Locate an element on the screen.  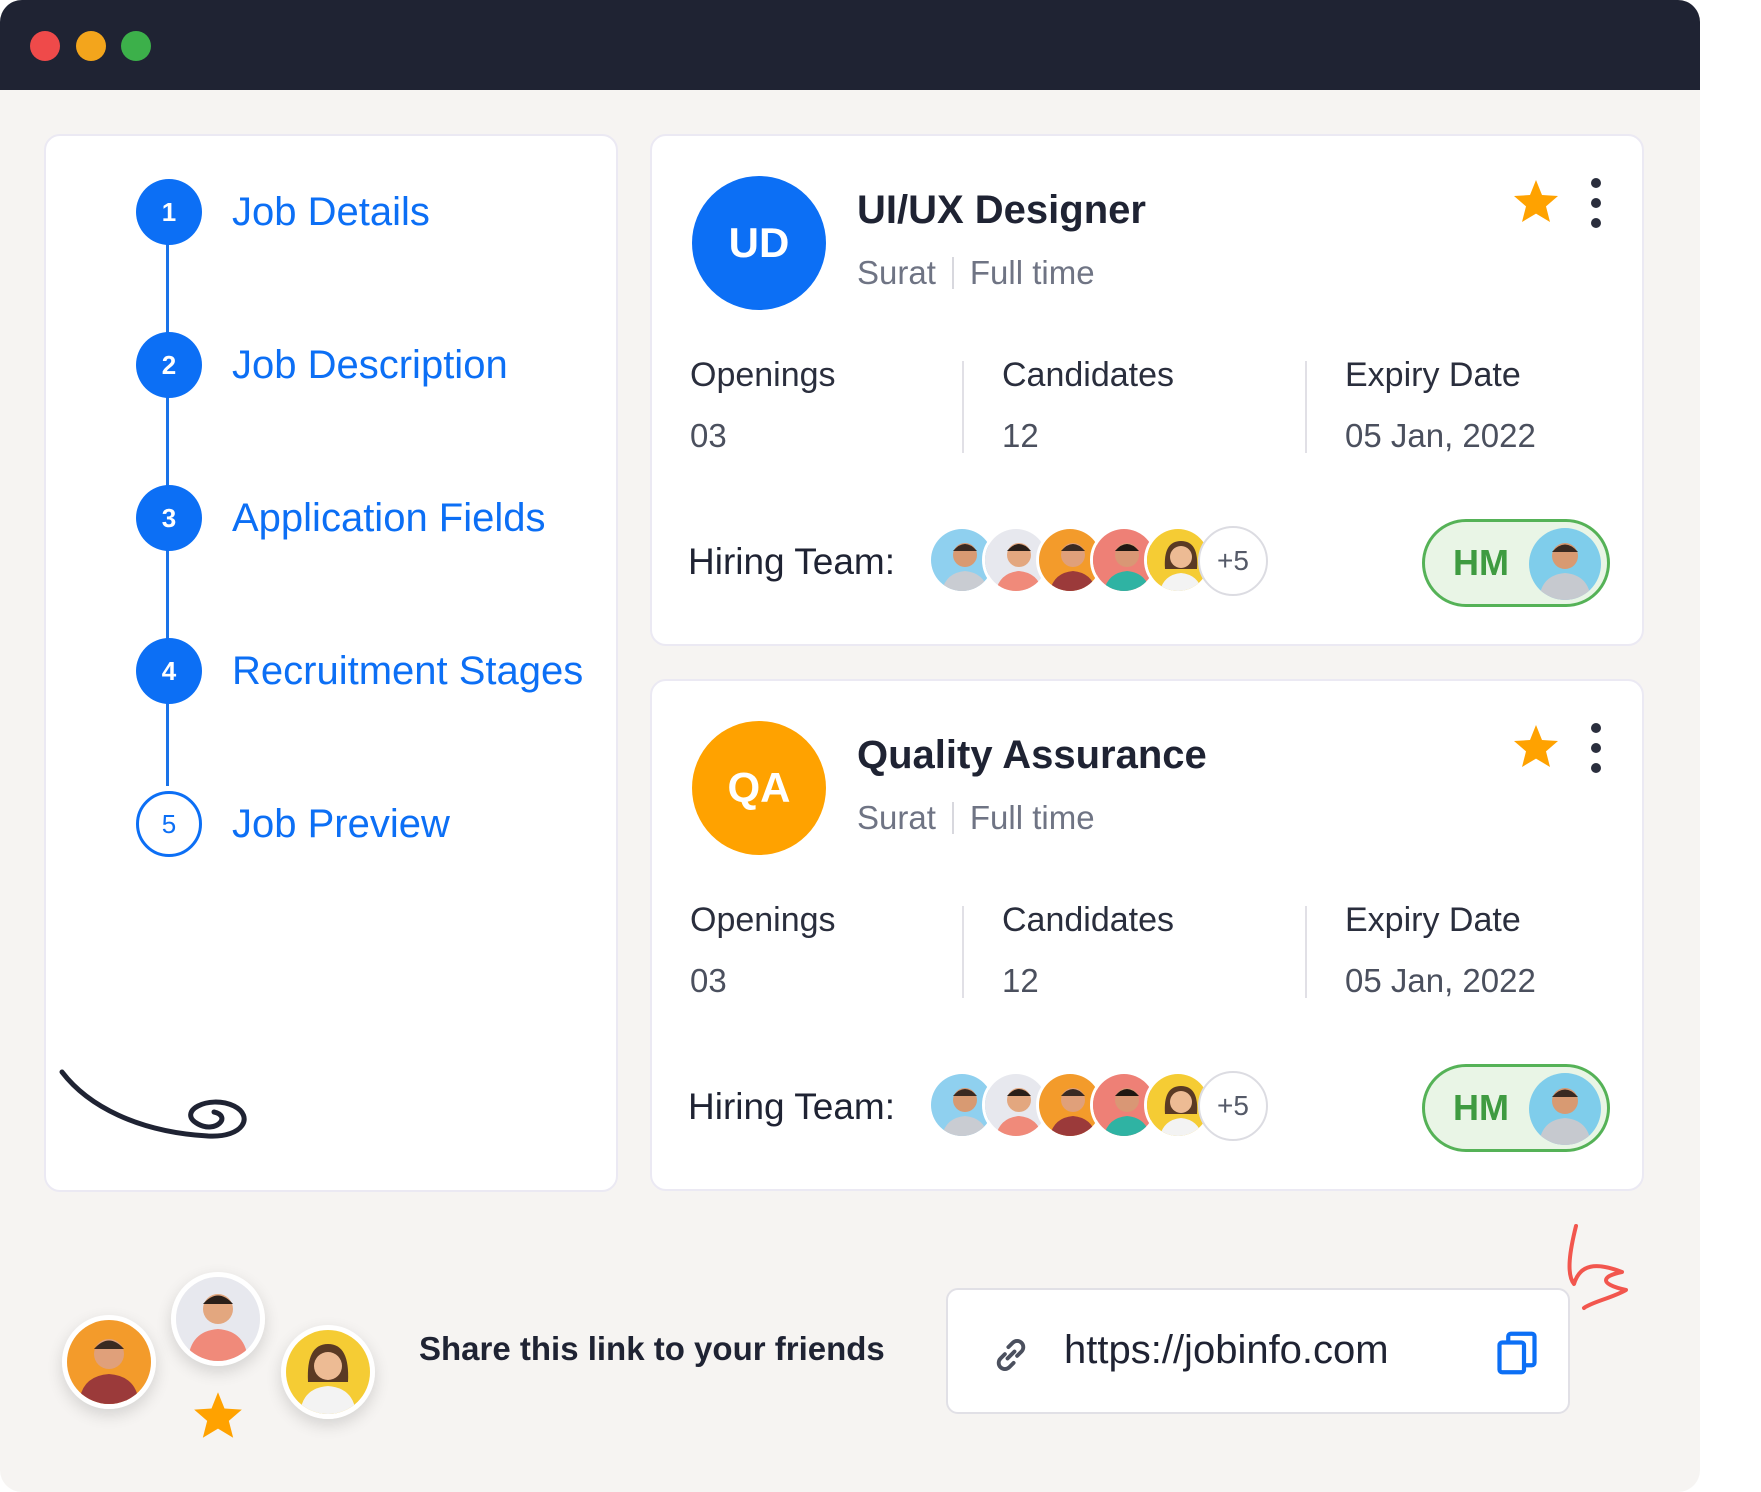
step-job-preview: 5 Job Preview is located at coordinates (293, 824).